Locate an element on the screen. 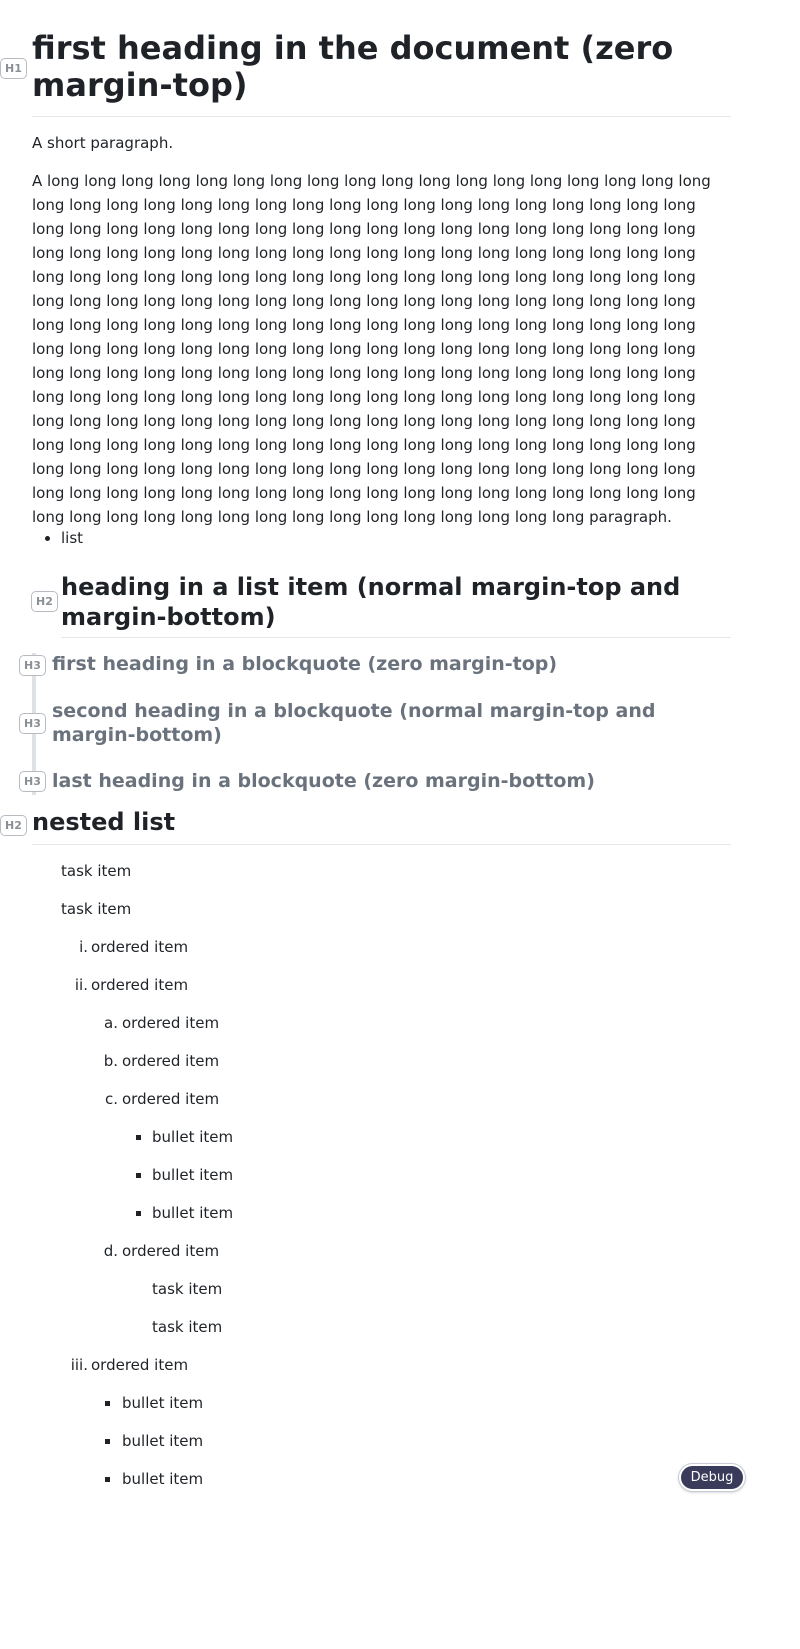 Image resolution: width=800 pixels, height=1649 pixels. heading-level-badge: H1 is located at coordinates (13, 68).